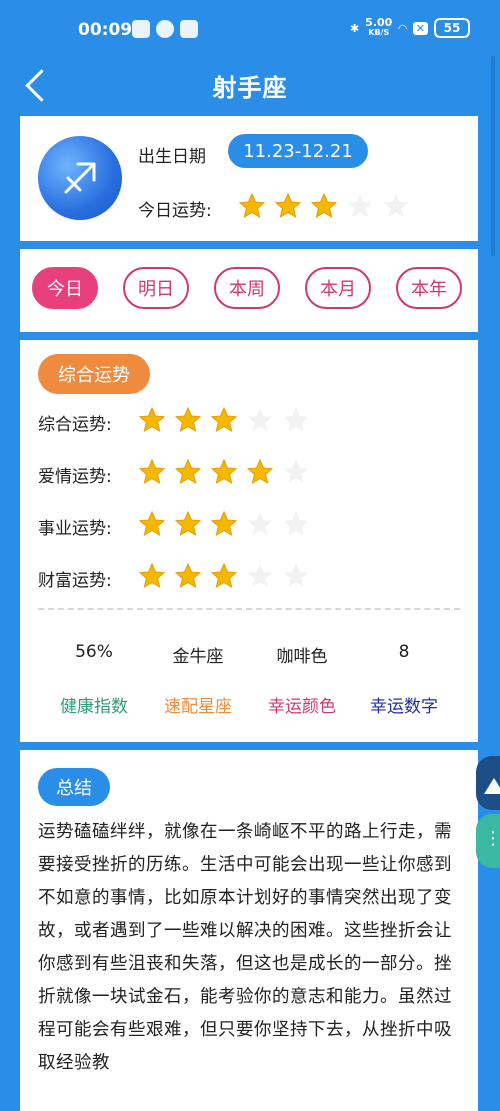 The width and height of the screenshot is (500, 1111). What do you see at coordinates (404, 707) in the screenshot?
I see `stat-label: 幸运数字` at bounding box center [404, 707].